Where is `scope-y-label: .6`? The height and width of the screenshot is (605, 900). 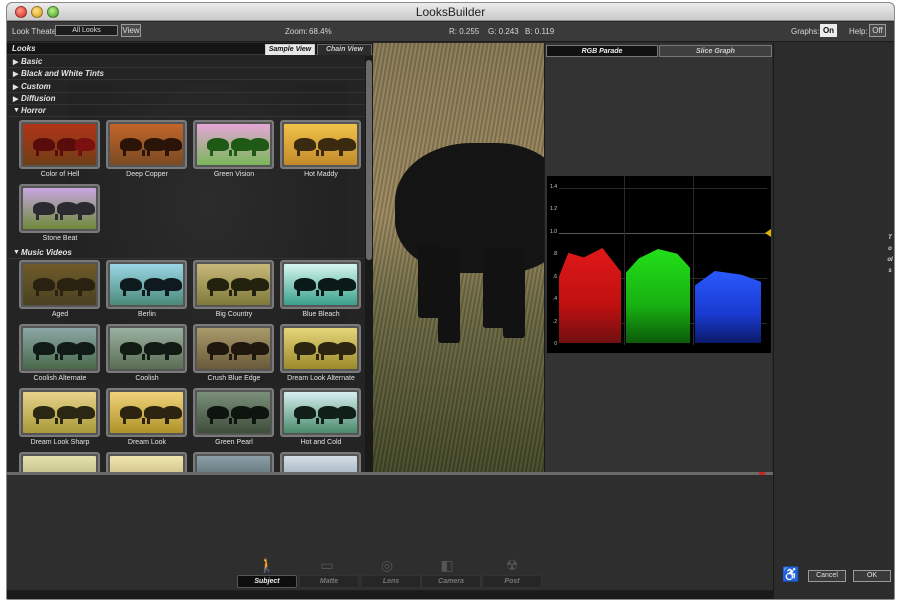 scope-y-label: .6 is located at coordinates (554, 277).